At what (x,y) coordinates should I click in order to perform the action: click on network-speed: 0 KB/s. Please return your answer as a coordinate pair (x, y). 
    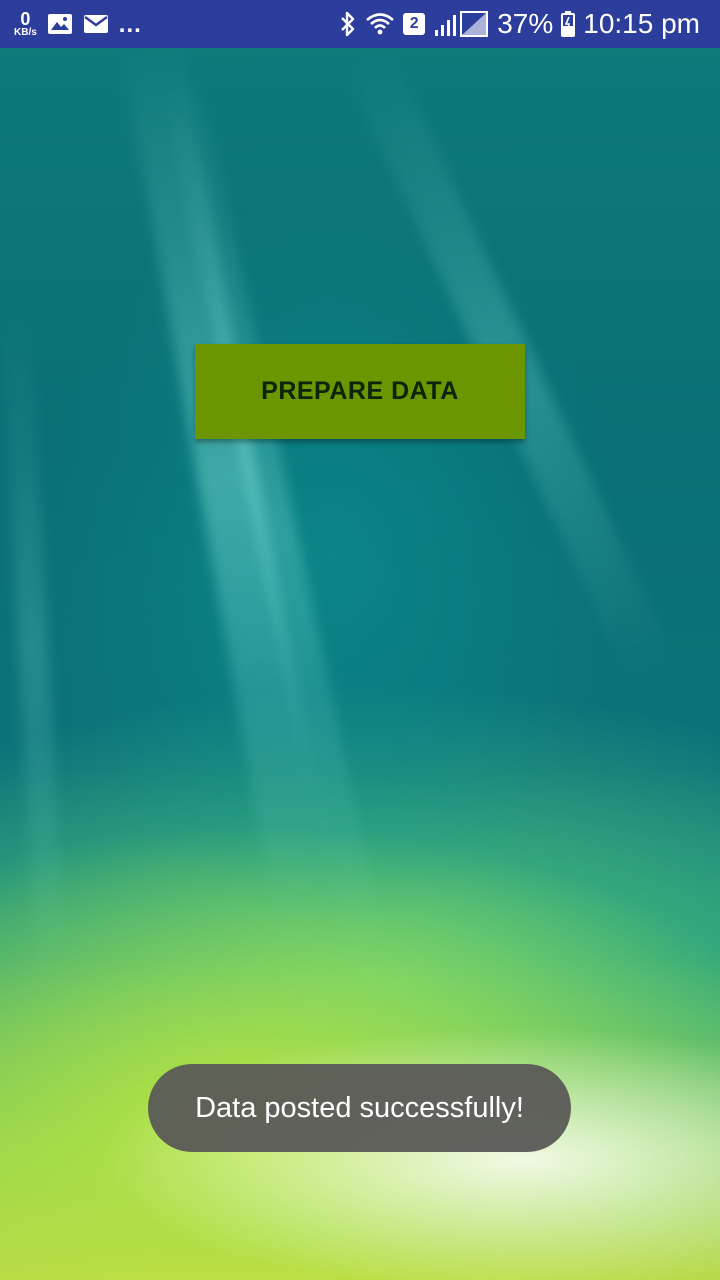
    Looking at the image, I should click on (25, 24).